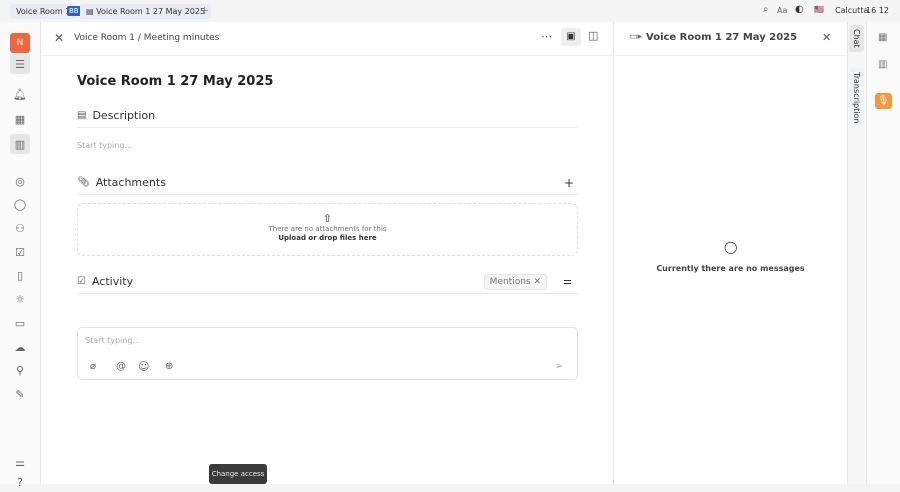 The width and height of the screenshot is (900, 492). What do you see at coordinates (571, 37) in the screenshot?
I see `layout-icon: ▣` at bounding box center [571, 37].